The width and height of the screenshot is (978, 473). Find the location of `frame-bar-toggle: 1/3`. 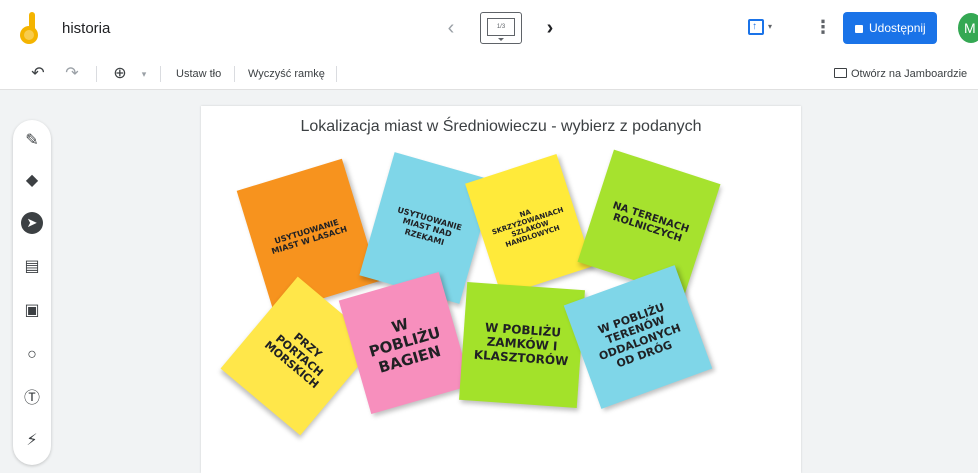

frame-bar-toggle: 1/3 is located at coordinates (501, 28).